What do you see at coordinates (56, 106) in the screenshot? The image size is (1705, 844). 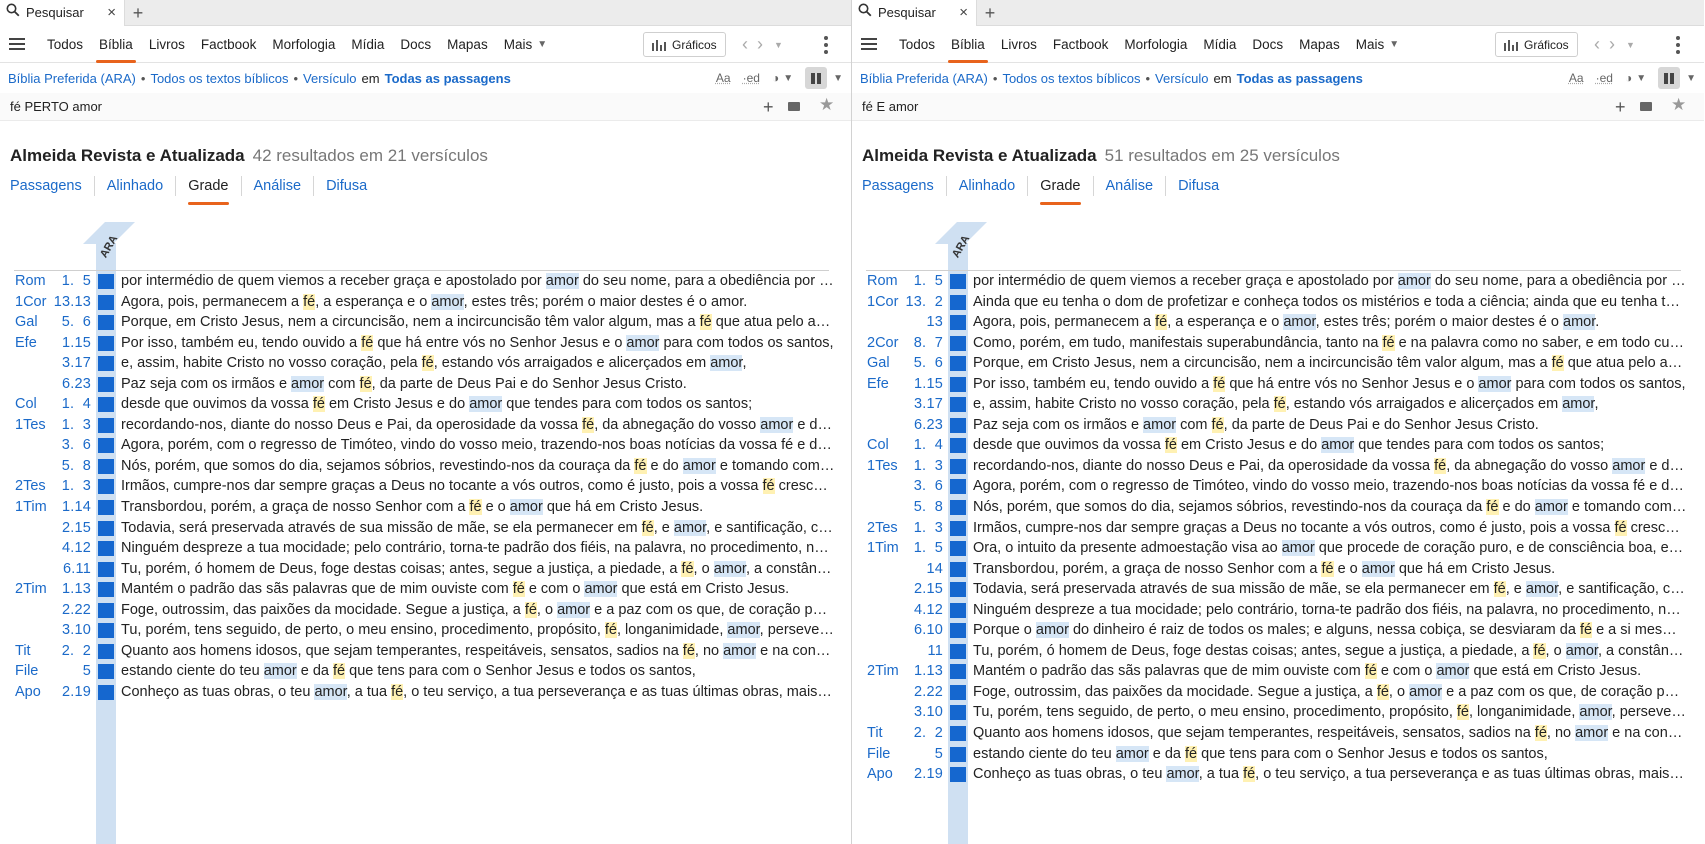 I see `search-query: fé PERTO amor` at bounding box center [56, 106].